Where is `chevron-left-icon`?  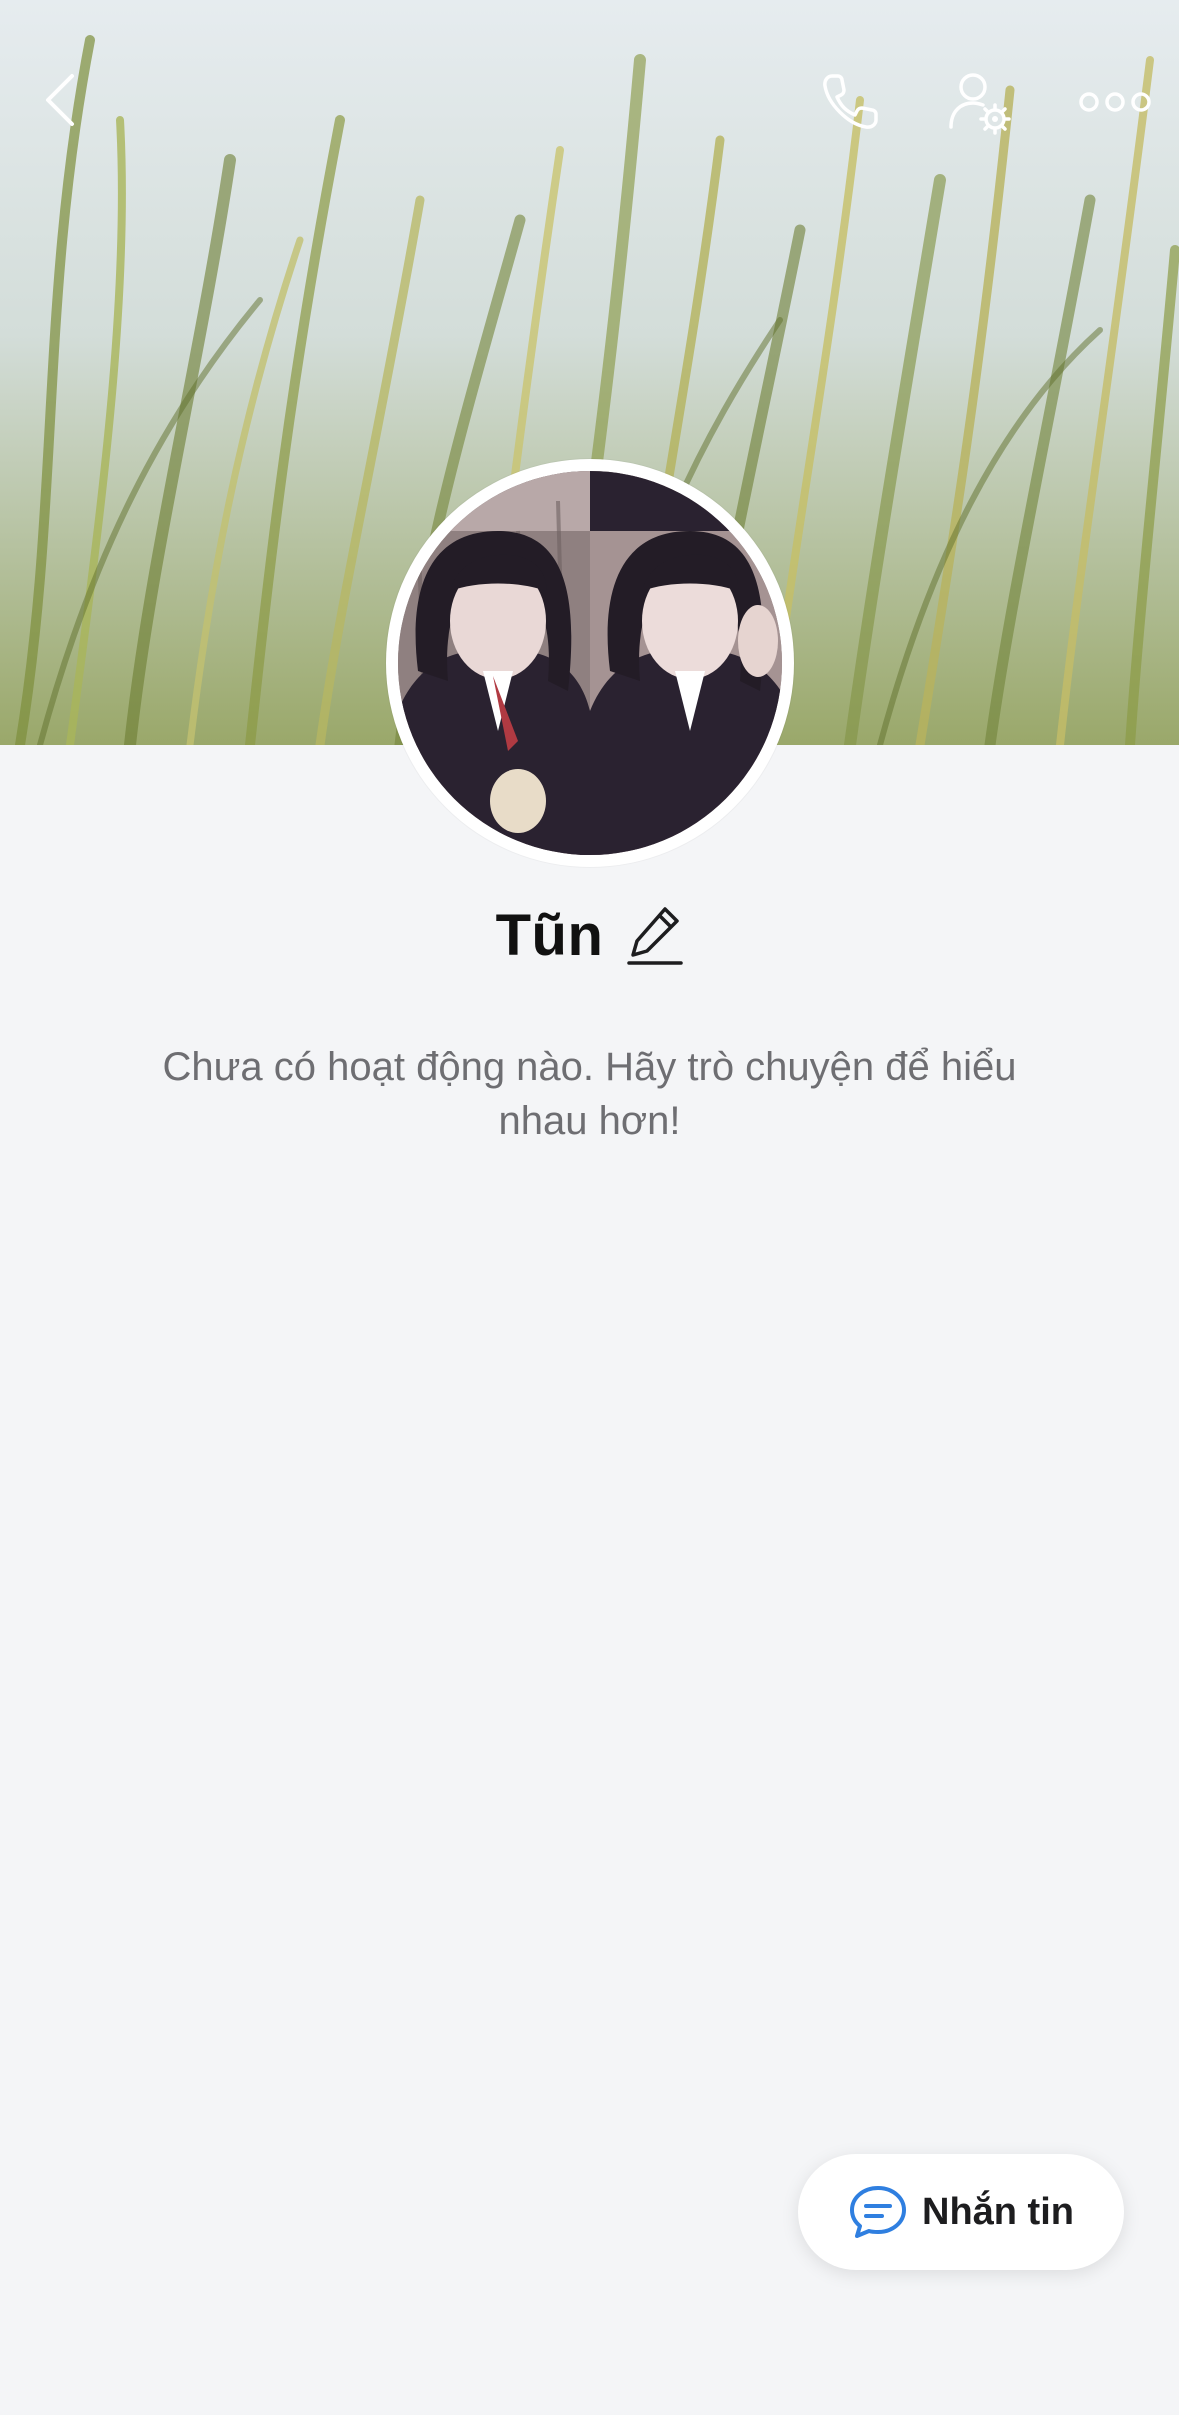
chevron-left-icon is located at coordinates (60, 100).